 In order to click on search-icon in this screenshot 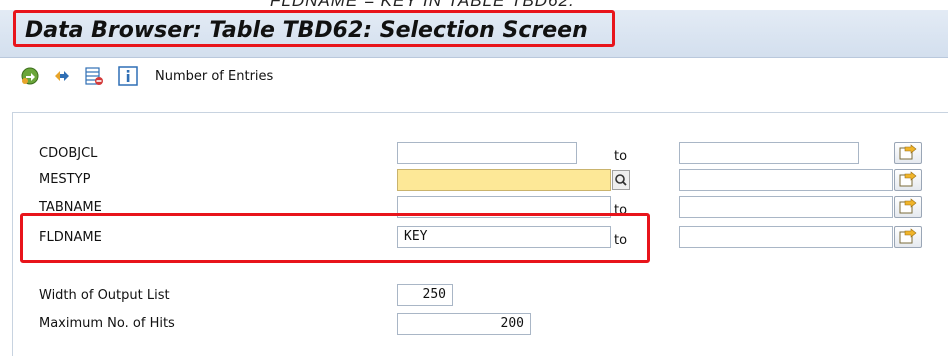, I will do `click(621, 180)`.